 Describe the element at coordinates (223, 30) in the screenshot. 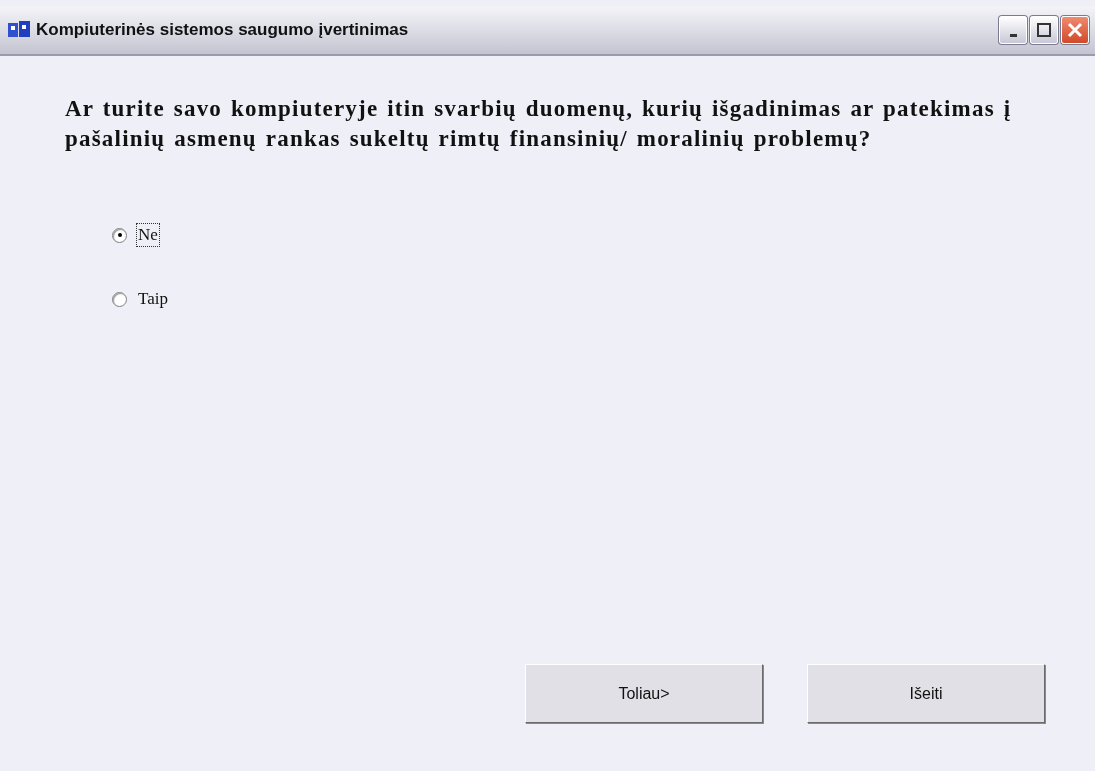

I see `window-title: Kompiuterinės sistemos saugumo įvertinimas` at that location.